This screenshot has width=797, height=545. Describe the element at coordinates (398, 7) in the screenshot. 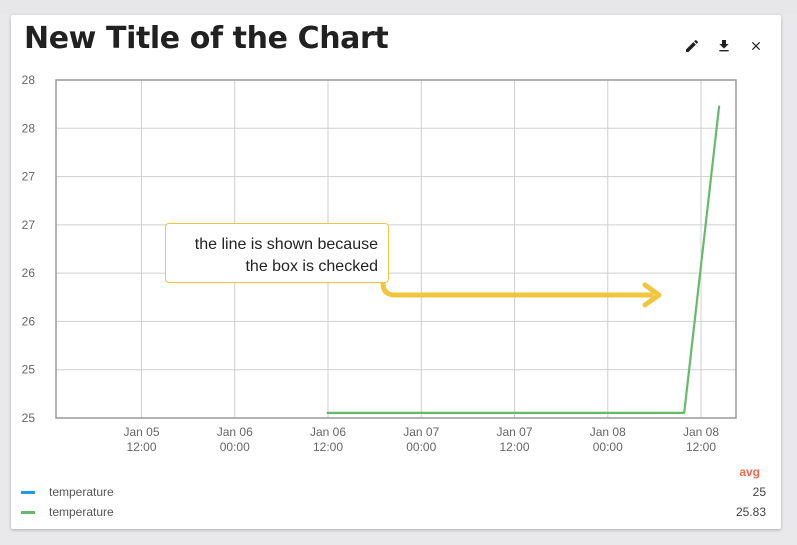

I see `window-top-strip` at that location.